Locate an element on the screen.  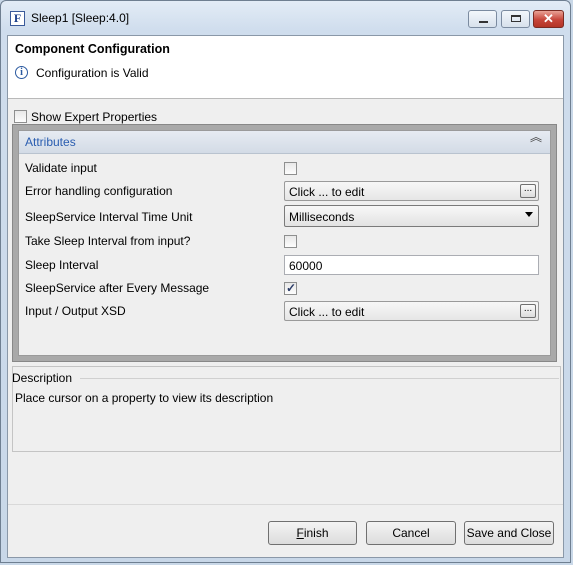
show-expert-properties-checkbox is located at coordinates (20, 116).